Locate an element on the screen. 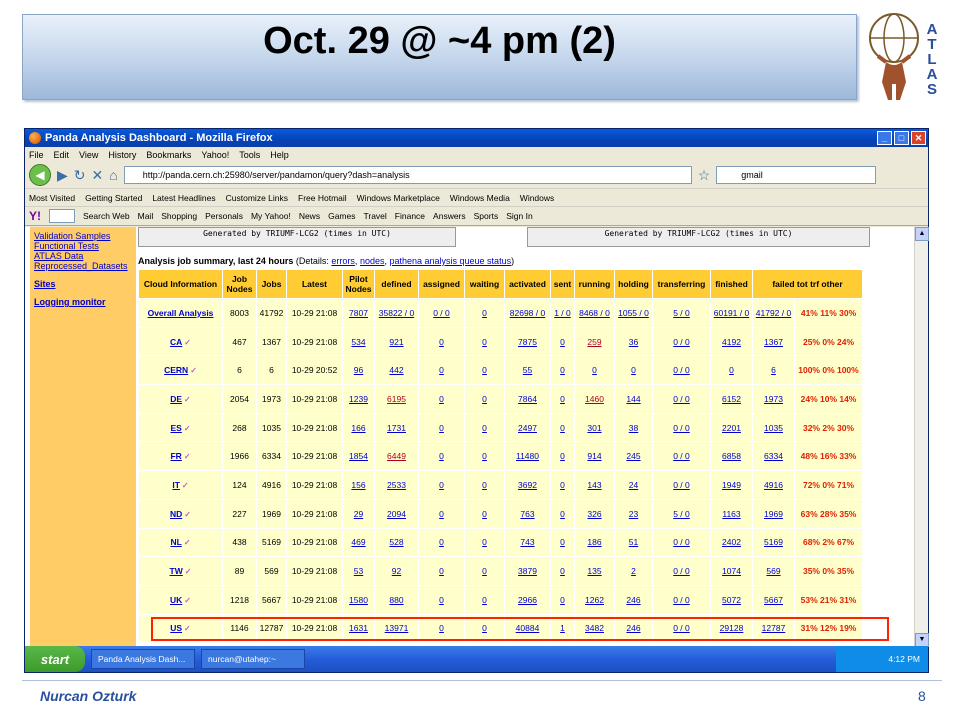 The height and width of the screenshot is (720, 960). cell-activated: 3692 is located at coordinates (527, 485).